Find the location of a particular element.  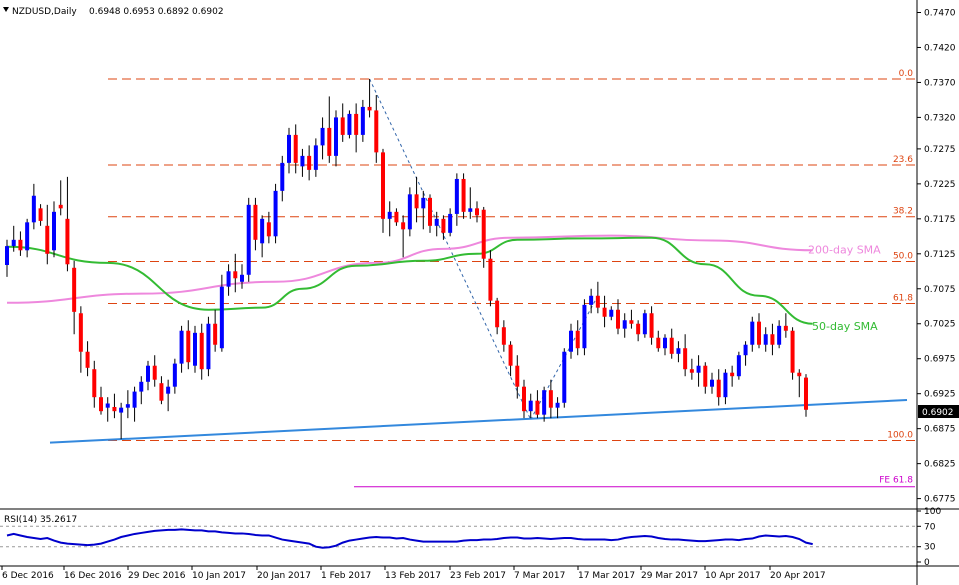

x-tick-label: 29 Mar 2017 is located at coordinates (669, 576).